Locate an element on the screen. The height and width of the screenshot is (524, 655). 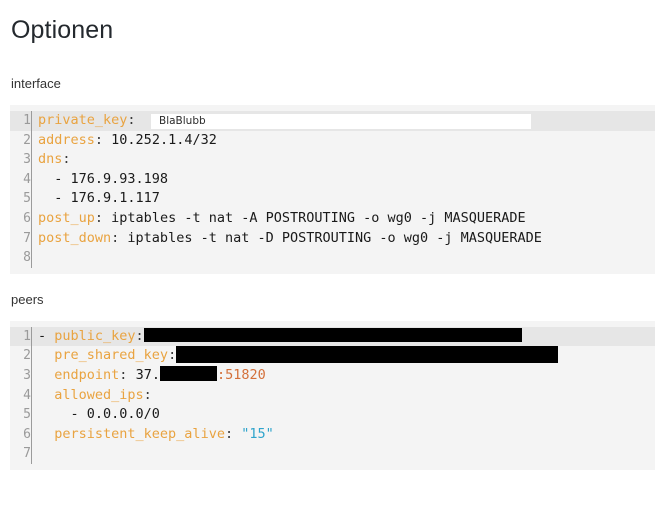
yaml-list-dash: - is located at coordinates (46, 335).